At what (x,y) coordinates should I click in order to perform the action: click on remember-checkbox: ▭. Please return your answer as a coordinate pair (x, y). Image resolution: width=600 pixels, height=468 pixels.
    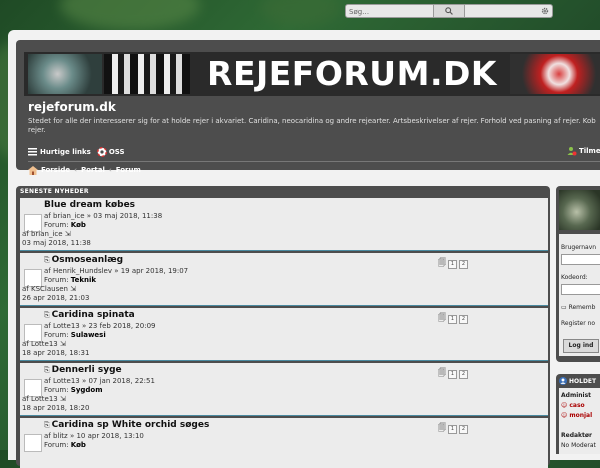
    Looking at the image, I should click on (564, 307).